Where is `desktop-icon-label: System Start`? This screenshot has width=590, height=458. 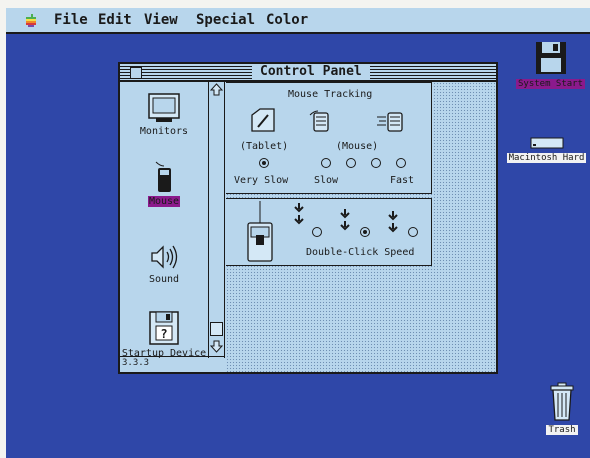
desktop-icon-label: System Start is located at coordinates (550, 84).